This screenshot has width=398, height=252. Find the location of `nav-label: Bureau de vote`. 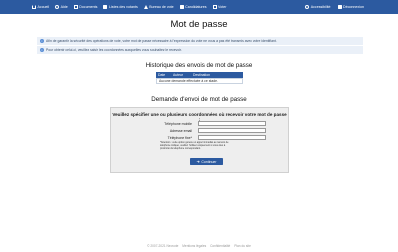

nav-label: Bureau de vote is located at coordinates (161, 7).